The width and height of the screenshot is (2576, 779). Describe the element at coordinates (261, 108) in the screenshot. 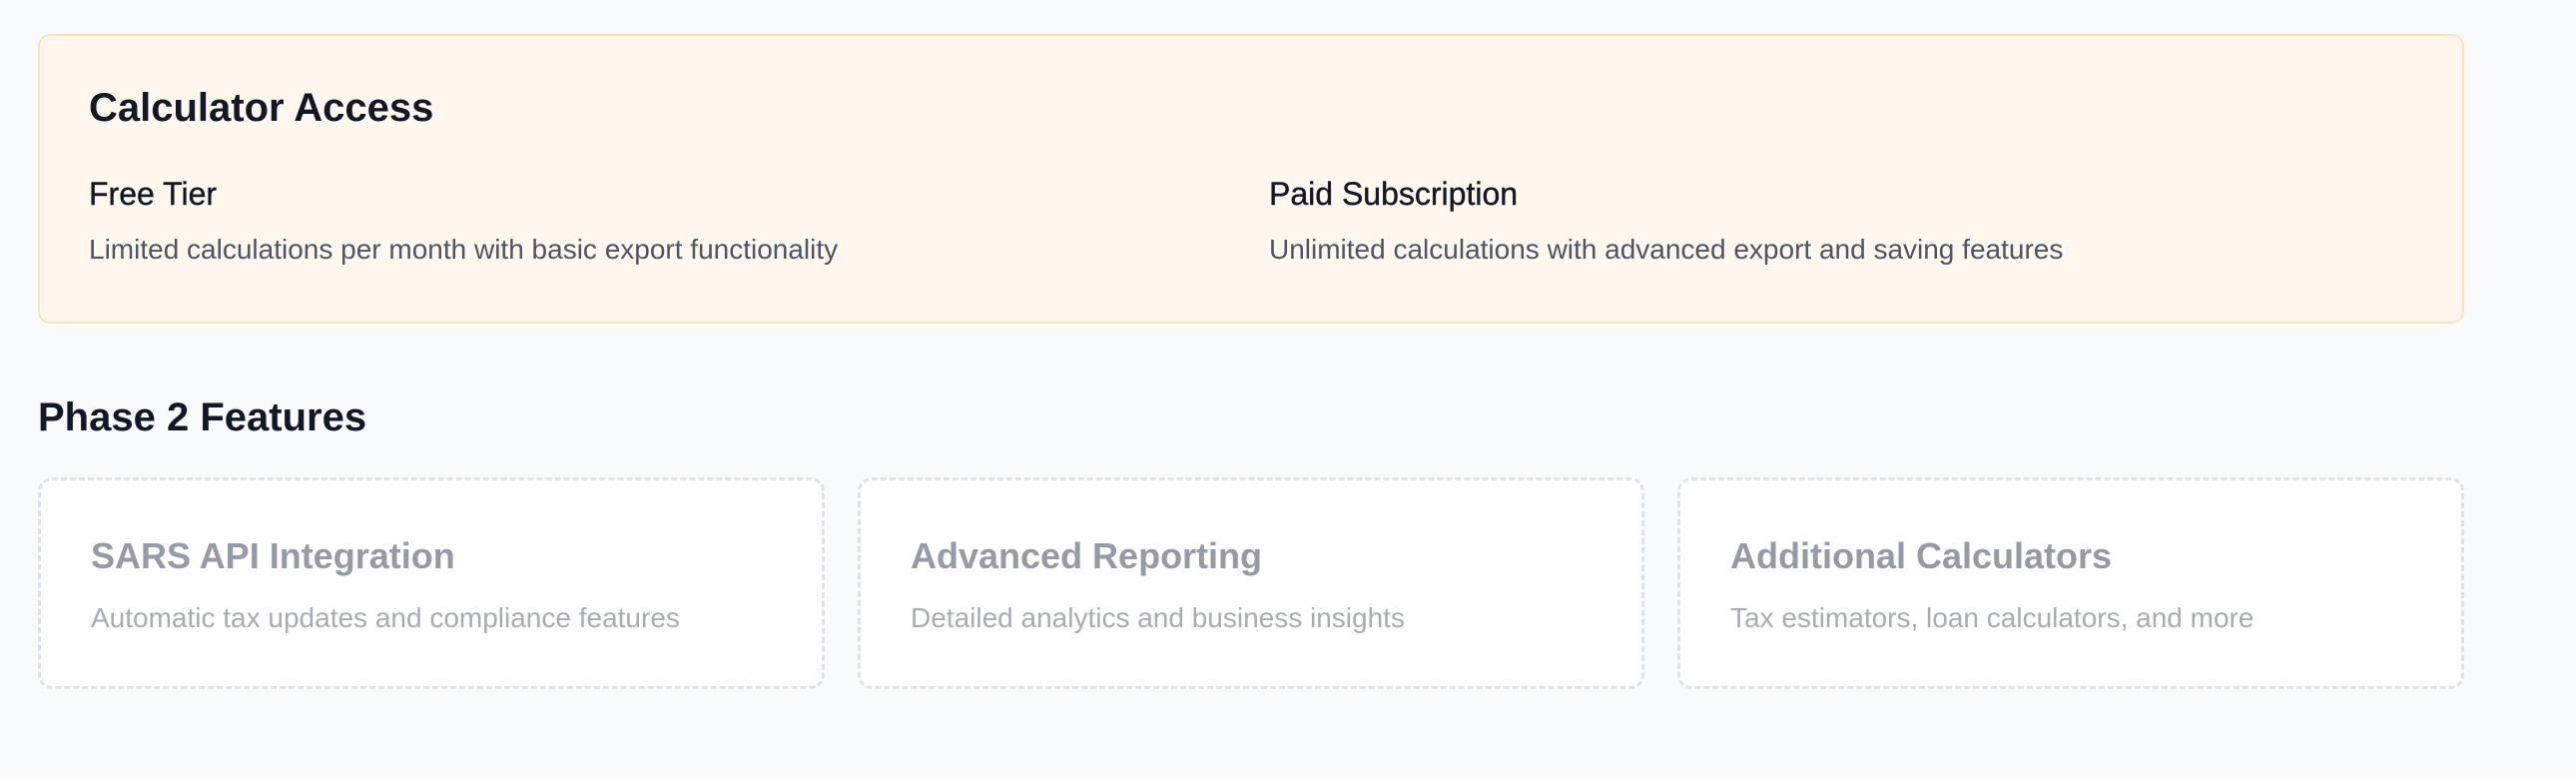

I see `calculator-access-title: Calculator Access` at that location.